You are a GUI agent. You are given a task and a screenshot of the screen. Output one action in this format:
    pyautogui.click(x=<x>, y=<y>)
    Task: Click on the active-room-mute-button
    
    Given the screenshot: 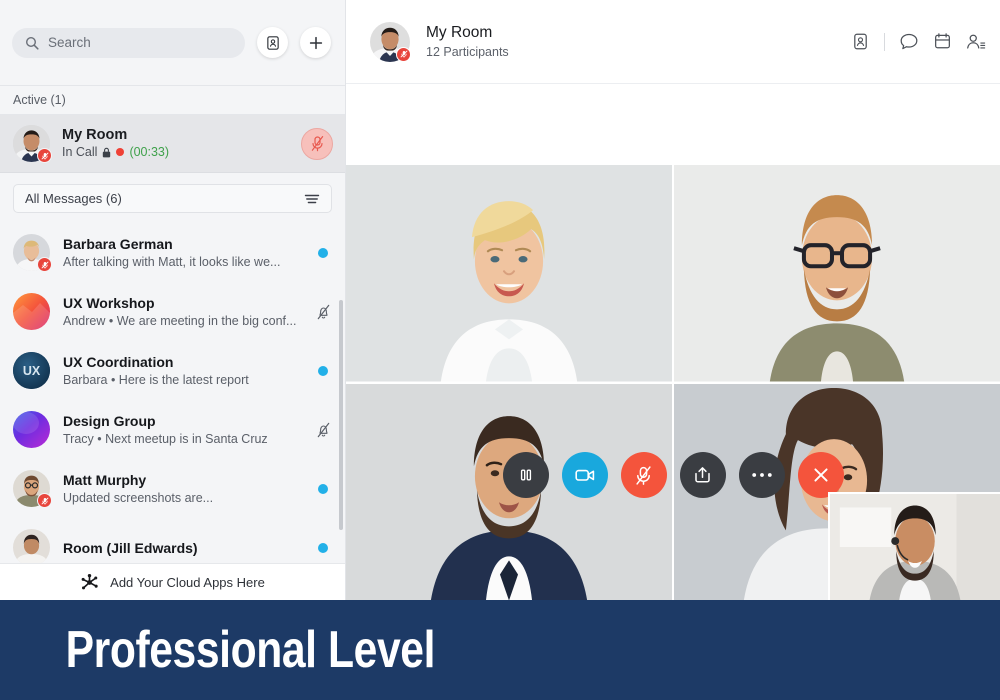 What is the action you would take?
    pyautogui.click(x=317, y=143)
    